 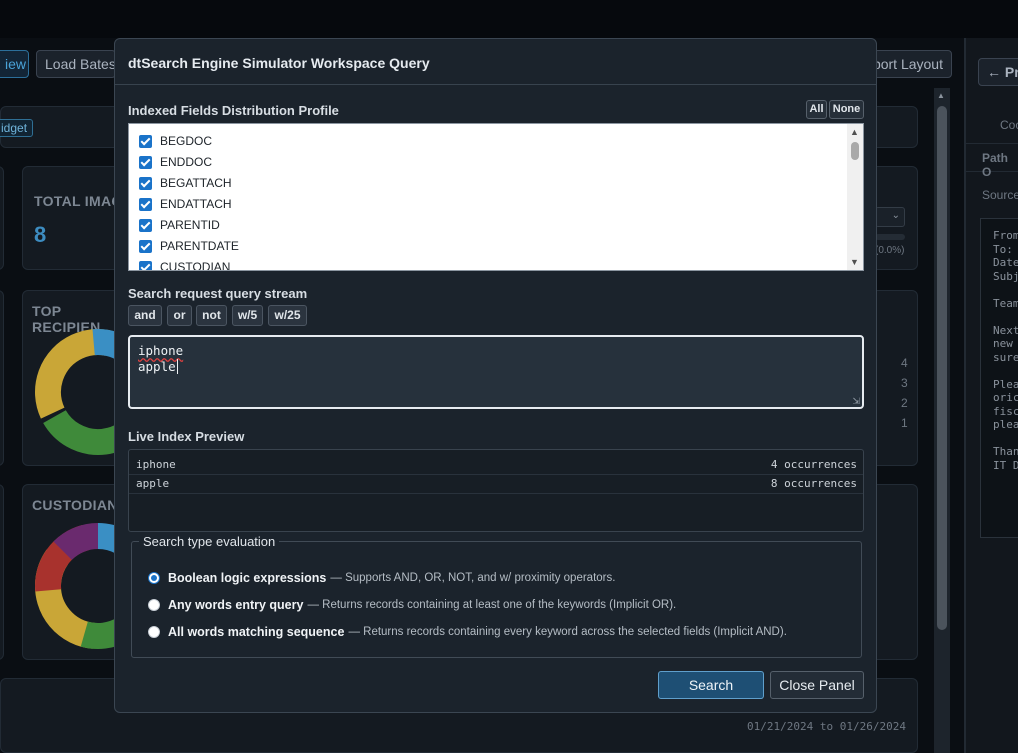 I want to click on fields-label: Indexed Fields Distribution Profile, so click(x=233, y=110).